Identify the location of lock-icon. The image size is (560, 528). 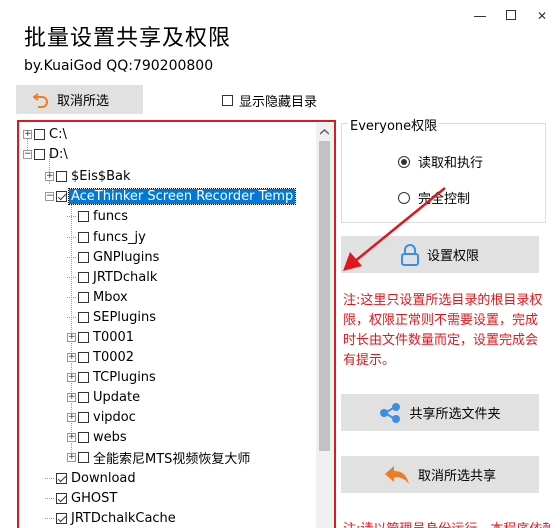
(409, 254).